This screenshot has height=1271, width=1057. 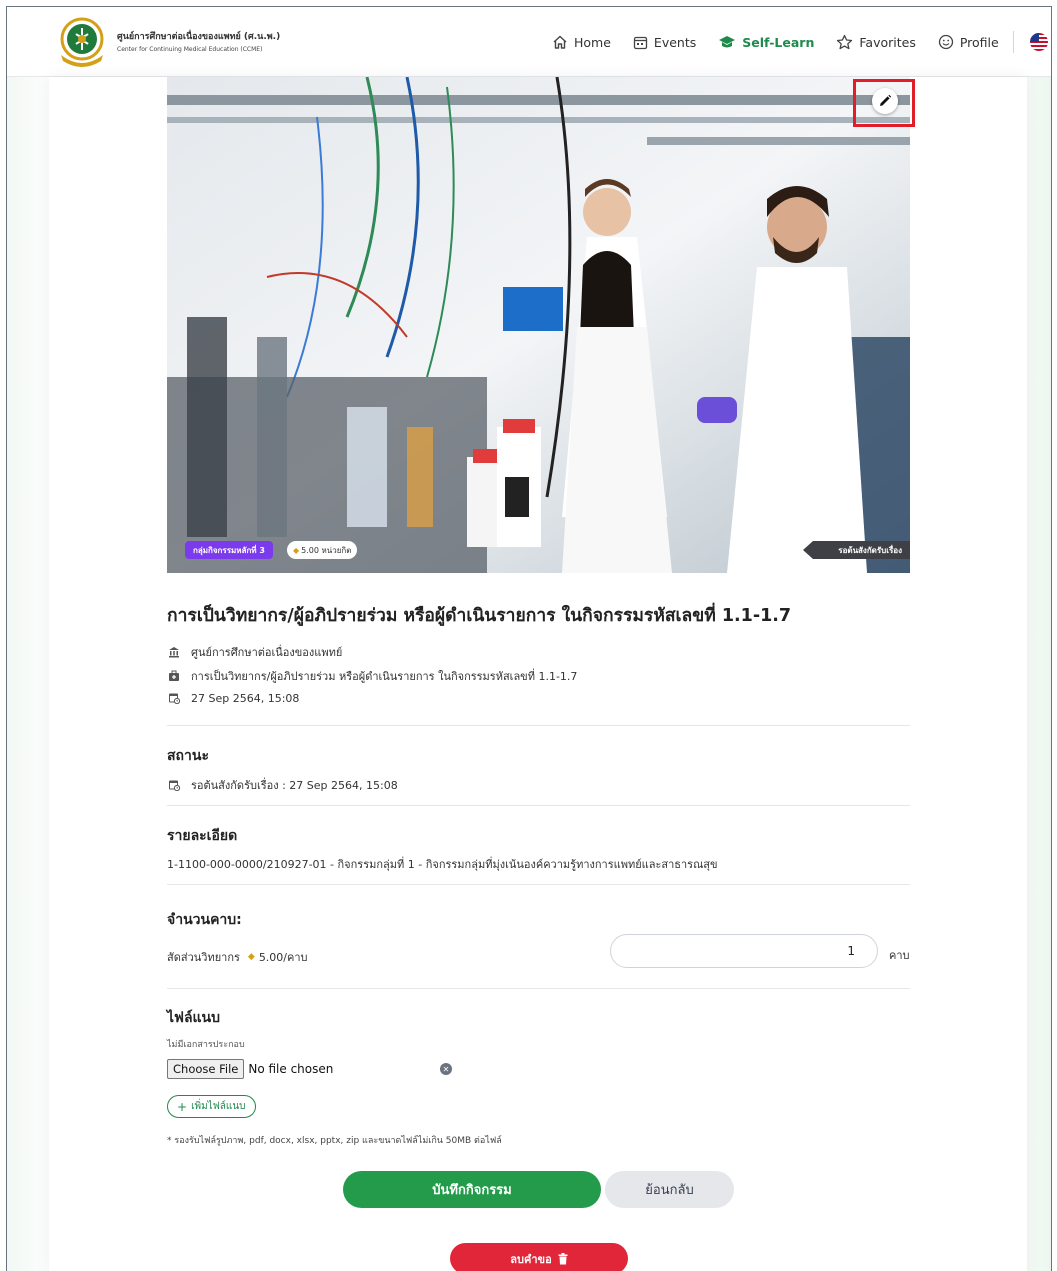 I want to click on nav-home: Home, so click(x=581, y=42).